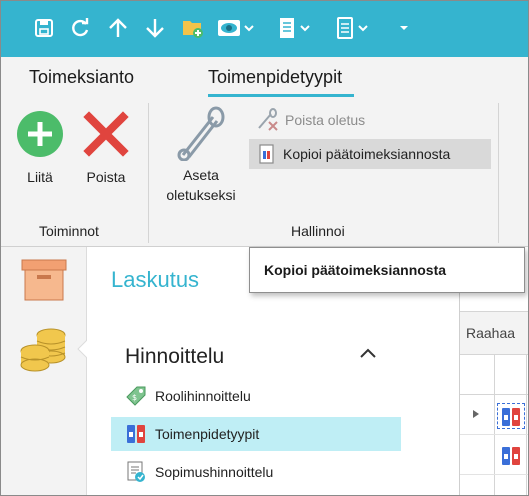 The width and height of the screenshot is (529, 496). I want to click on price-tag-icon: $, so click(136, 396).